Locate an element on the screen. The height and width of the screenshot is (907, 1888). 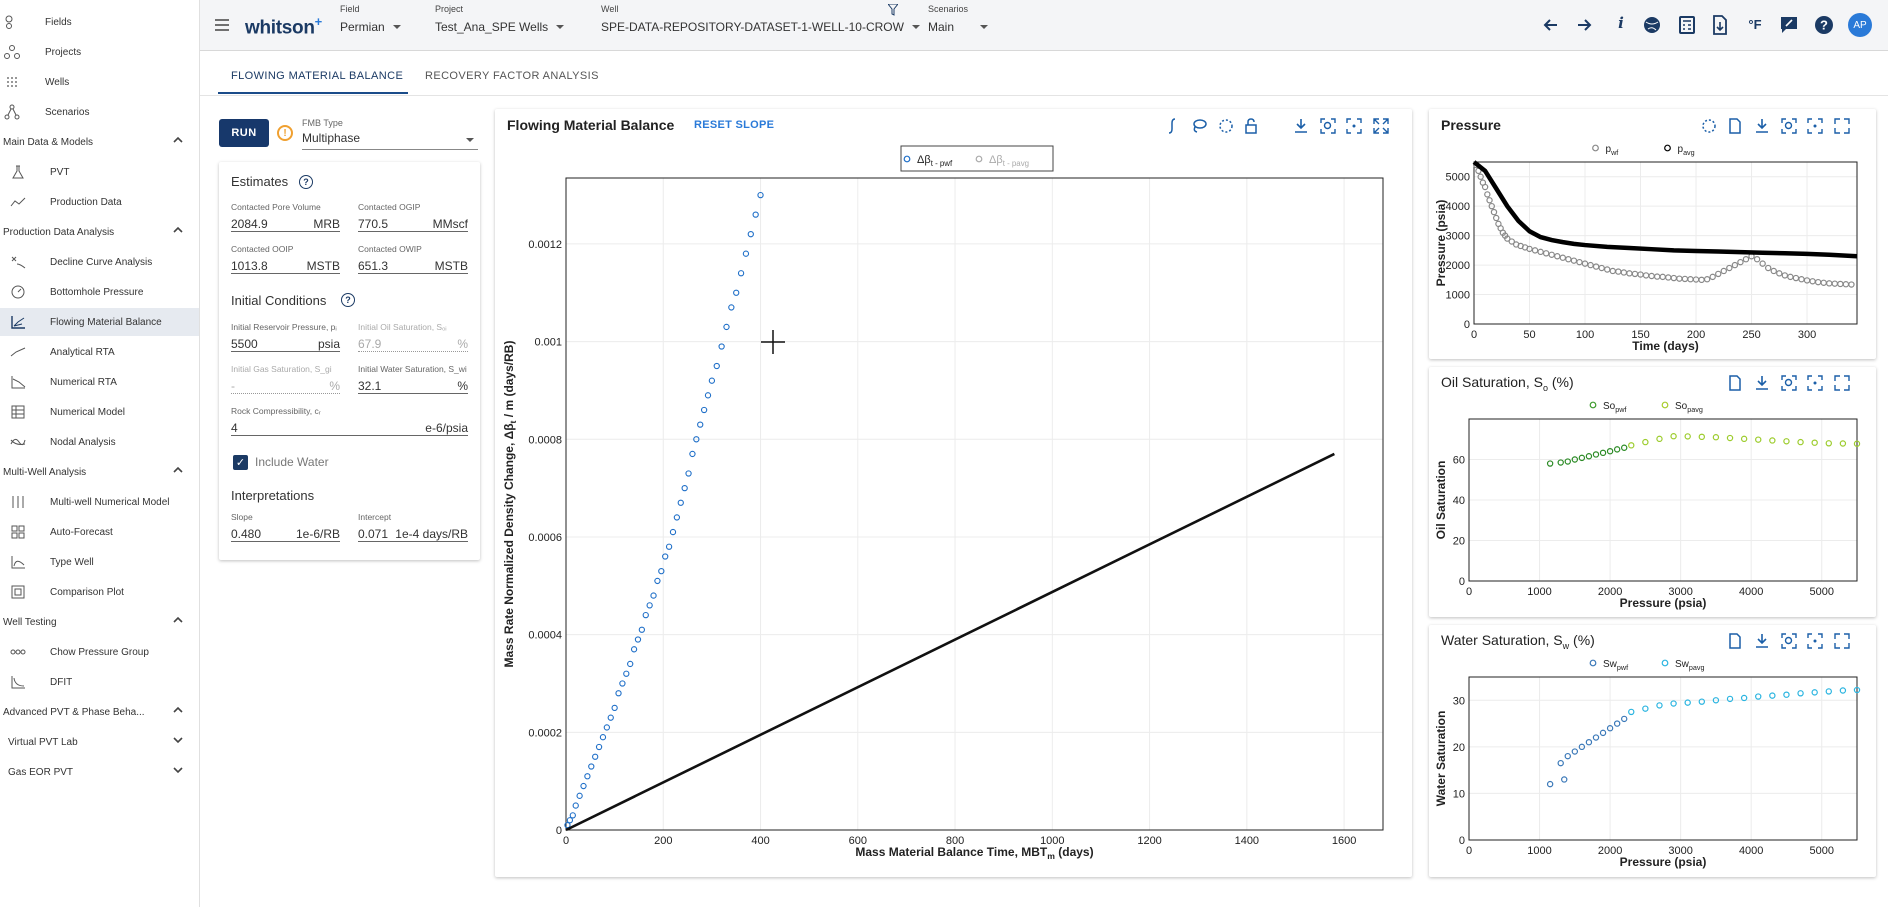
include-water-checkbox: ✓ is located at coordinates (240, 462).